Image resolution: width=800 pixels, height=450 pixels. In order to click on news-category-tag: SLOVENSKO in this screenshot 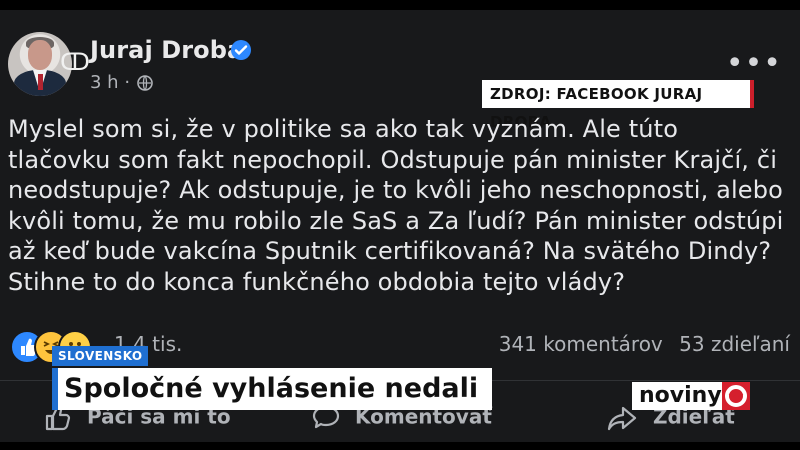, I will do `click(100, 356)`.